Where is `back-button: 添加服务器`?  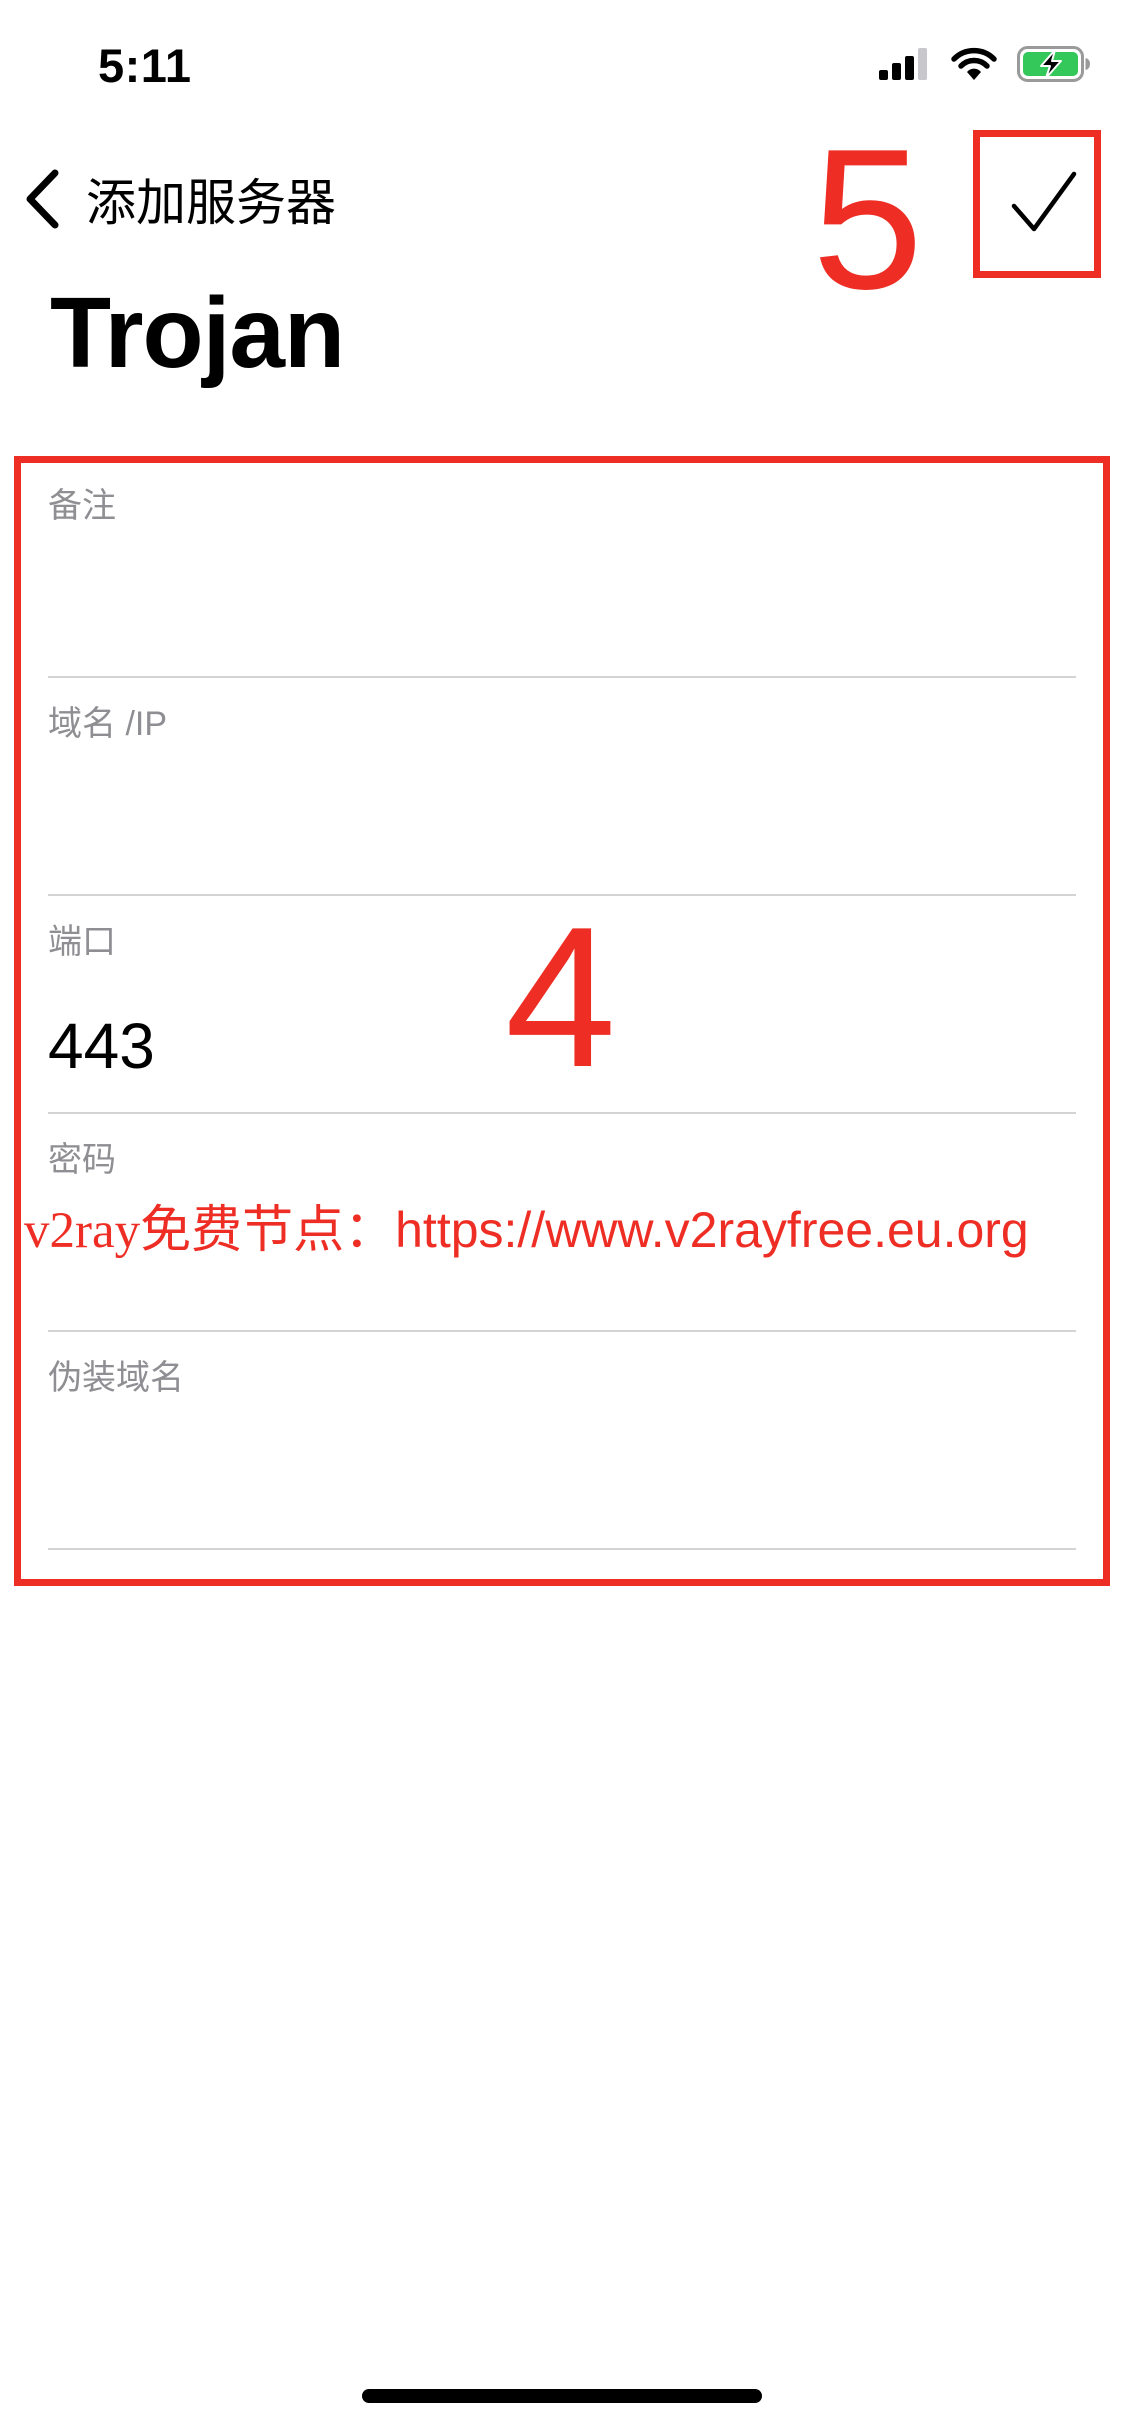
back-button: 添加服务器 is located at coordinates (179, 199).